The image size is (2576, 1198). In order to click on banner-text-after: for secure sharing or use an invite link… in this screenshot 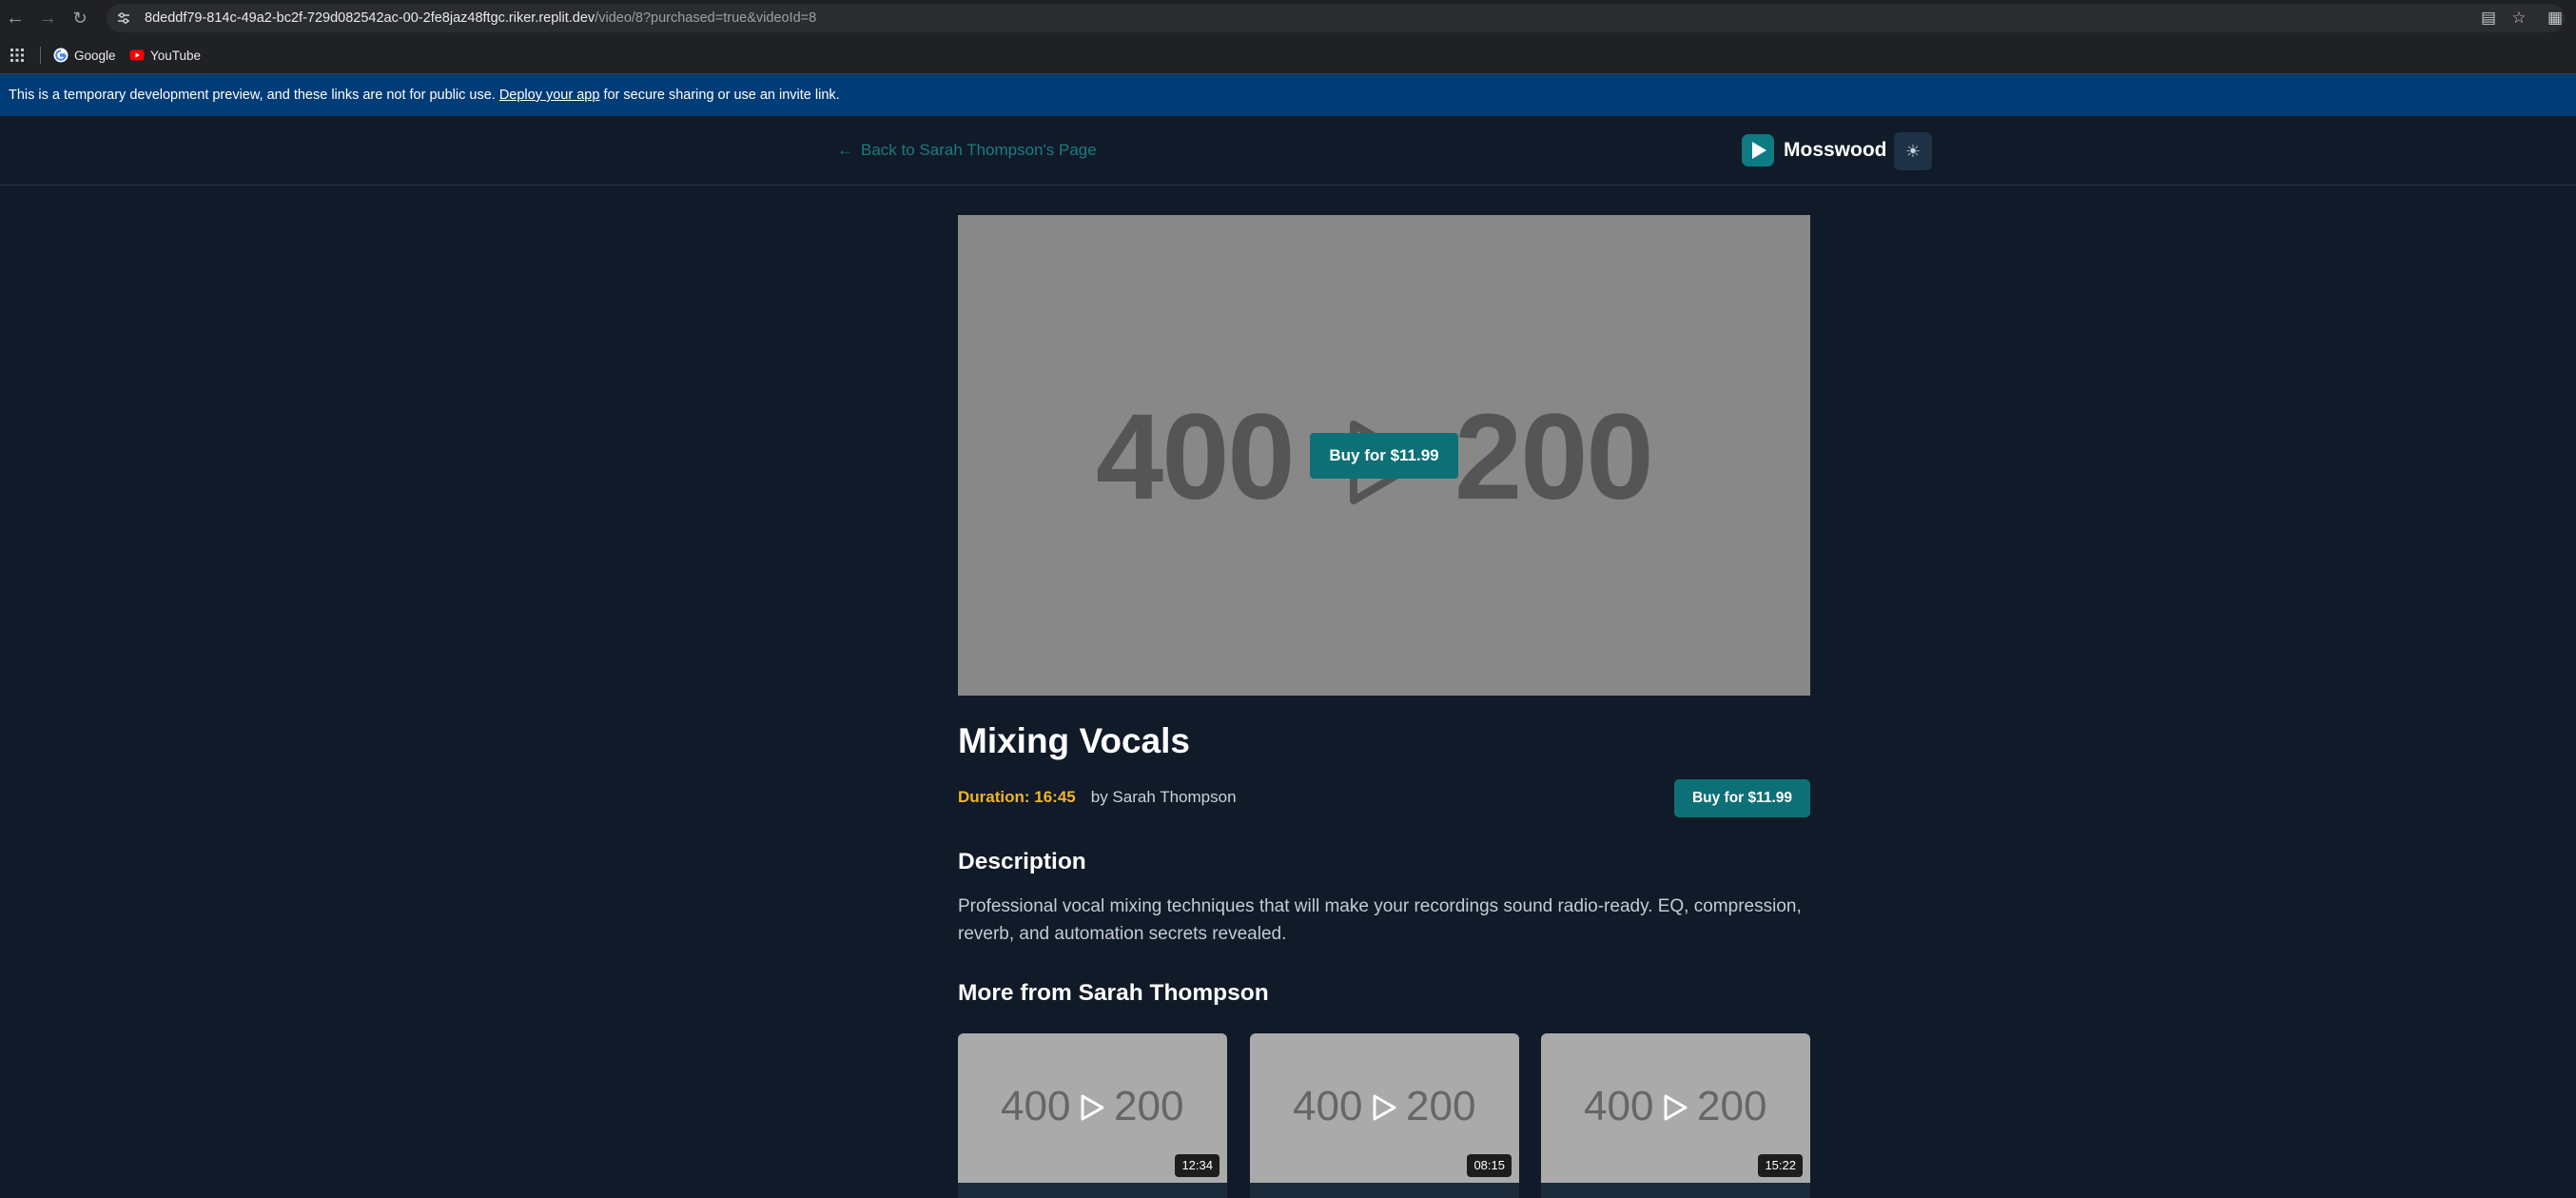, I will do `click(722, 95)`.